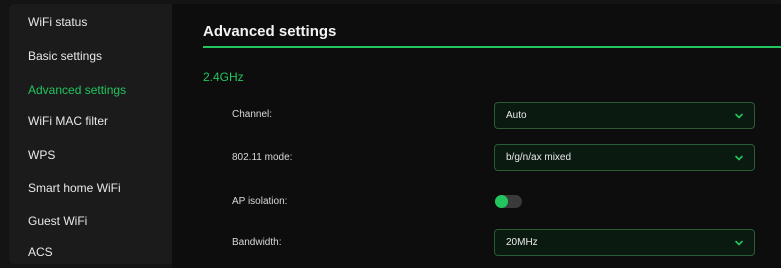 This screenshot has height=268, width=781. I want to click on sidebar-item-smart-home-wifi: Smart home WiFi, so click(74, 188).